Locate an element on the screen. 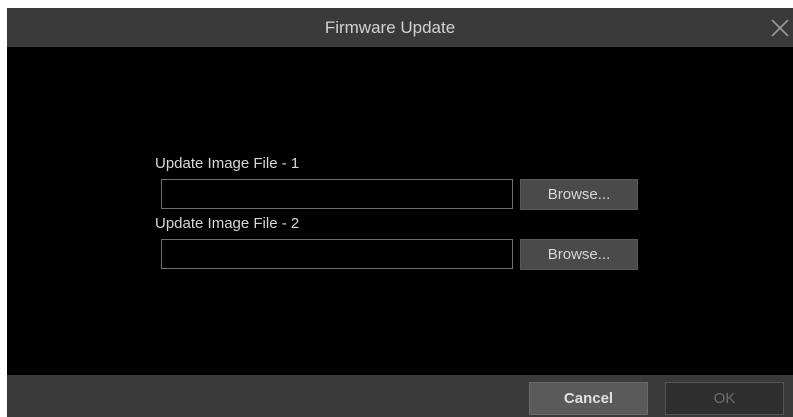 Image resolution: width=793 pixels, height=417 pixels. dialog-titlebar: Firmware Update is located at coordinates (400, 27).